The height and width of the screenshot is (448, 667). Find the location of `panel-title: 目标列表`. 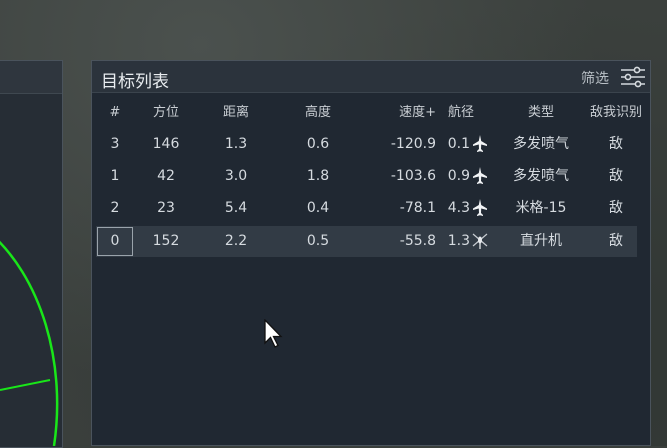

panel-title: 目标列表 is located at coordinates (135, 82).